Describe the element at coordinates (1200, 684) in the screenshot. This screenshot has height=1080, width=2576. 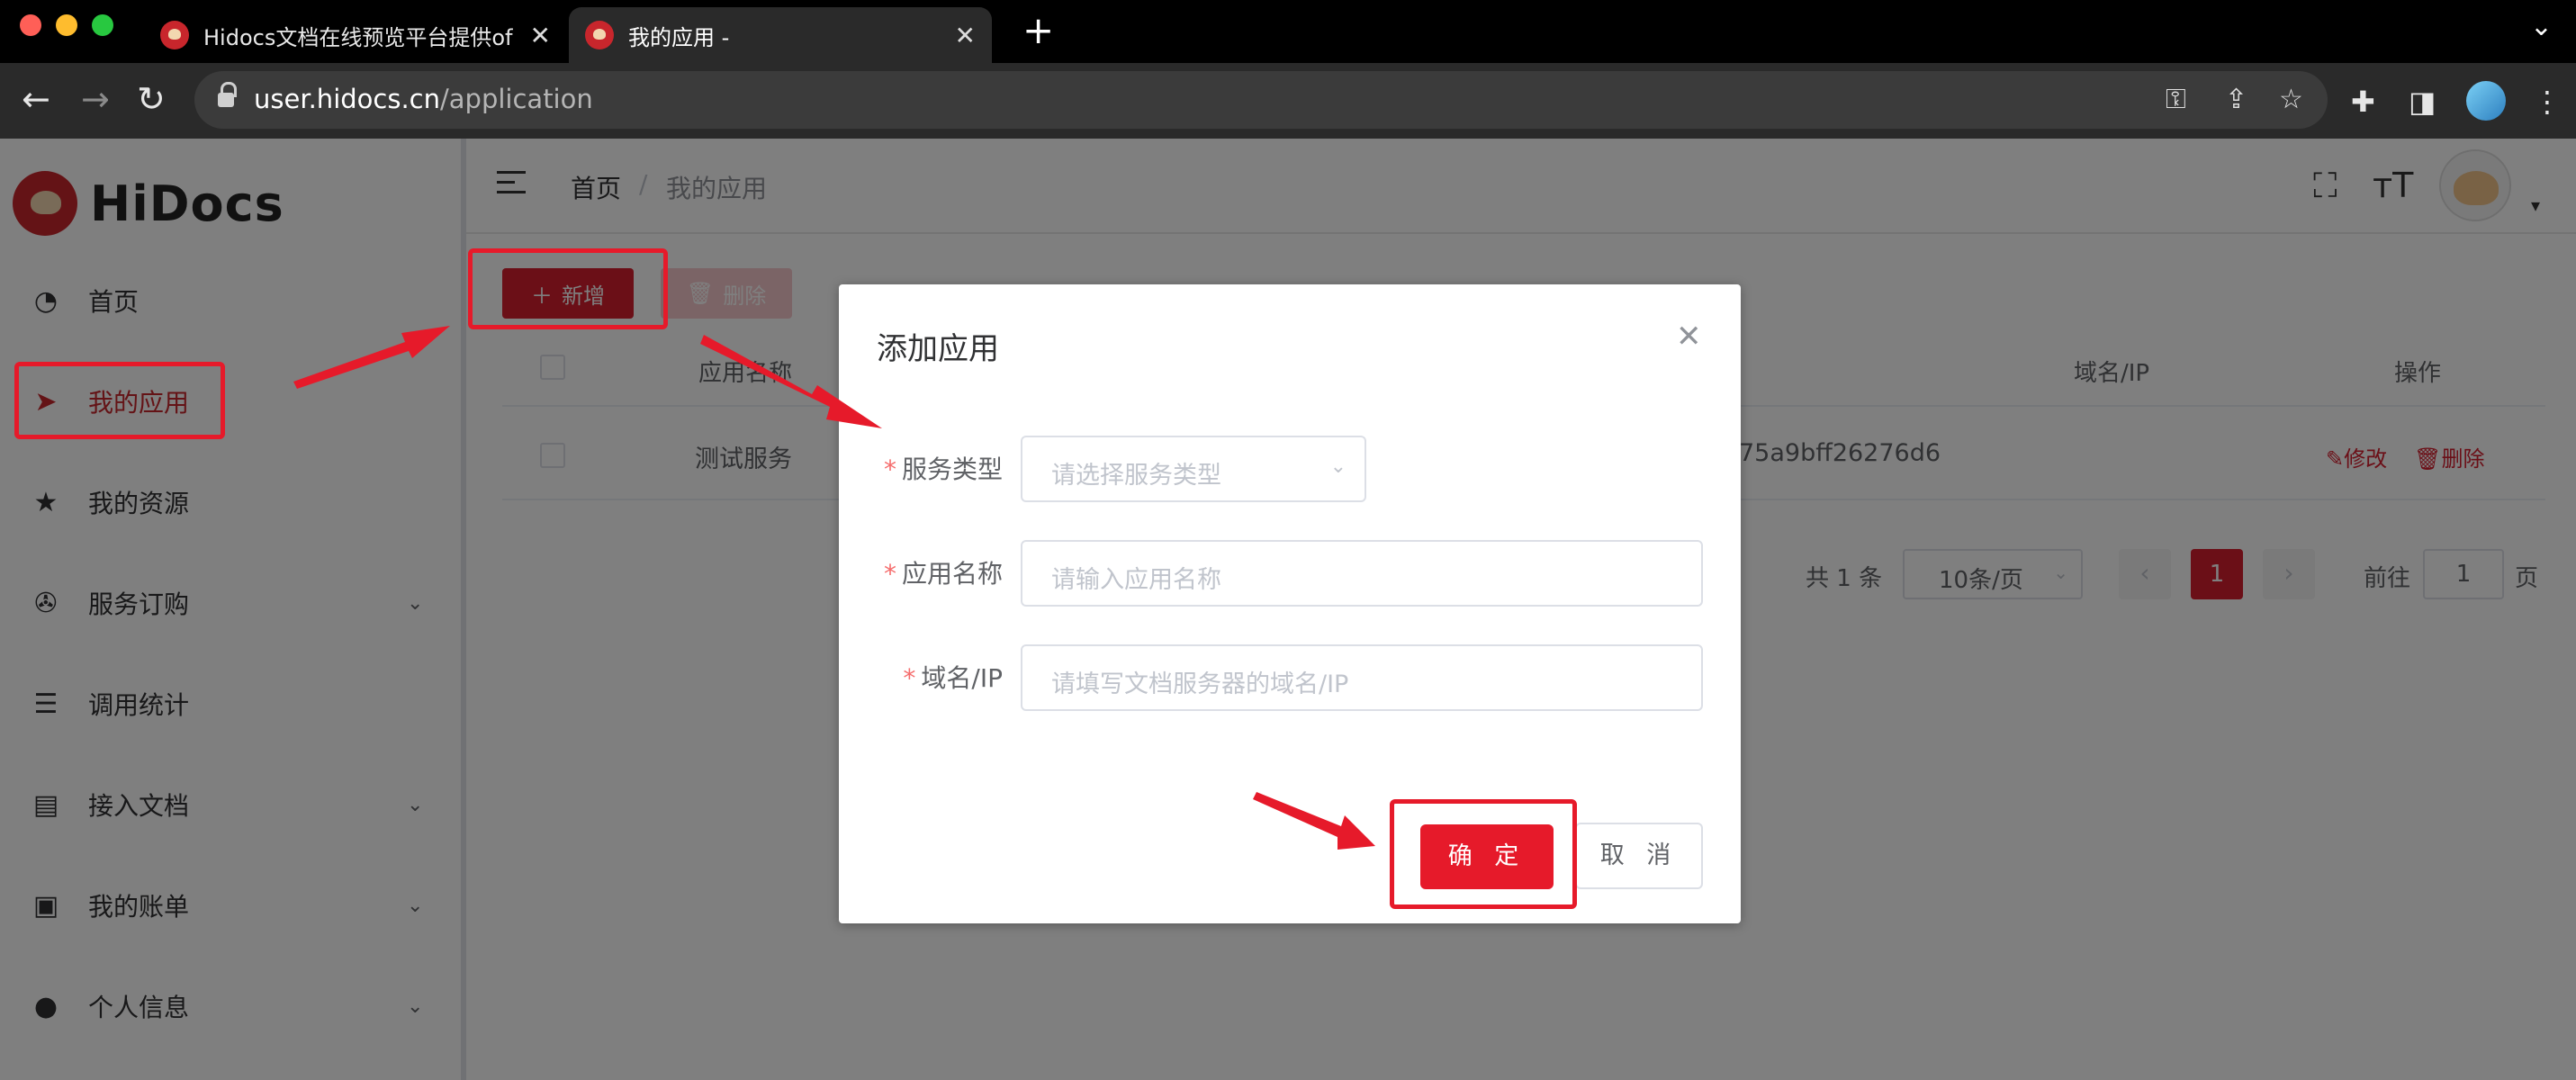
I see `domain-placeholder: 请填写文档服务器的域名/IP` at that location.